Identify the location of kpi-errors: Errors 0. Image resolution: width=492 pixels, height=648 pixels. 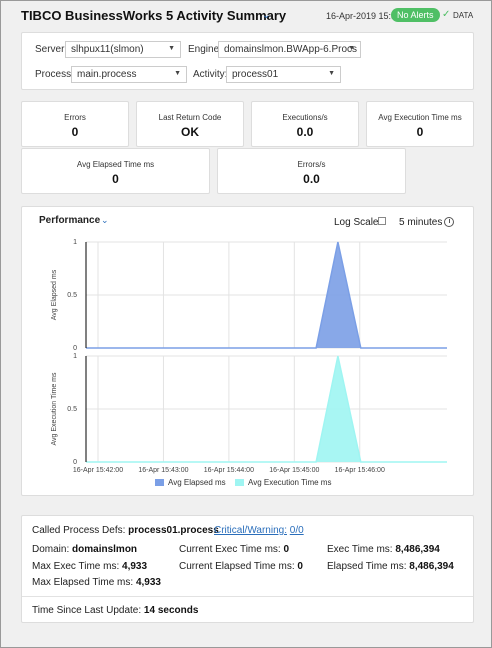
(75, 124).